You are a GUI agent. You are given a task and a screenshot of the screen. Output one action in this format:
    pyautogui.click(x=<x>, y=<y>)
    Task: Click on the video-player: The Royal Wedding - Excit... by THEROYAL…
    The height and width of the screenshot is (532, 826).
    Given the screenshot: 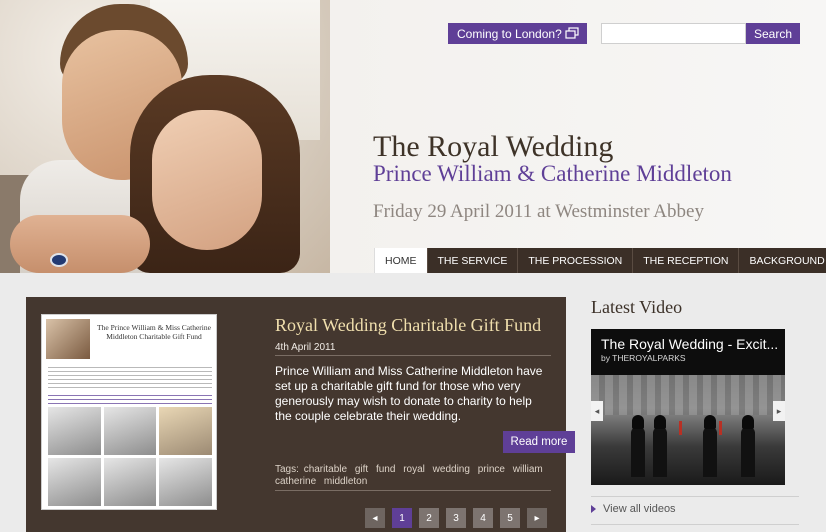 What is the action you would take?
    pyautogui.click(x=688, y=407)
    